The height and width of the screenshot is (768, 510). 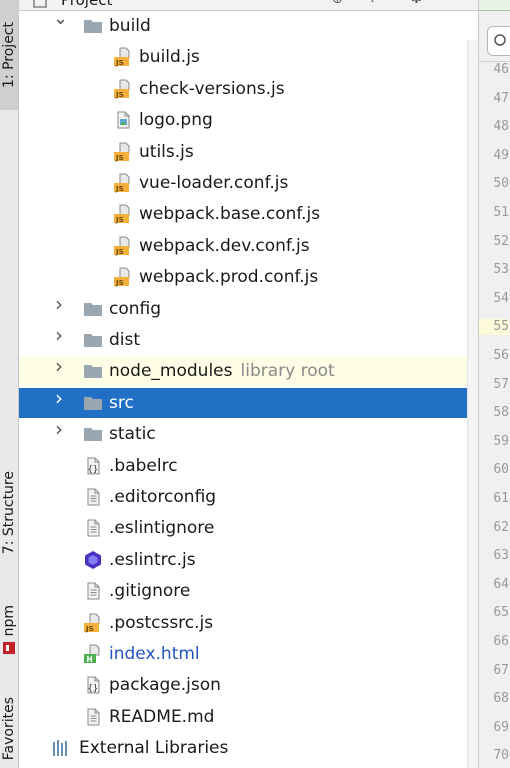 I want to click on tree-row-index-html: Hindex.html, so click(x=248, y=654).